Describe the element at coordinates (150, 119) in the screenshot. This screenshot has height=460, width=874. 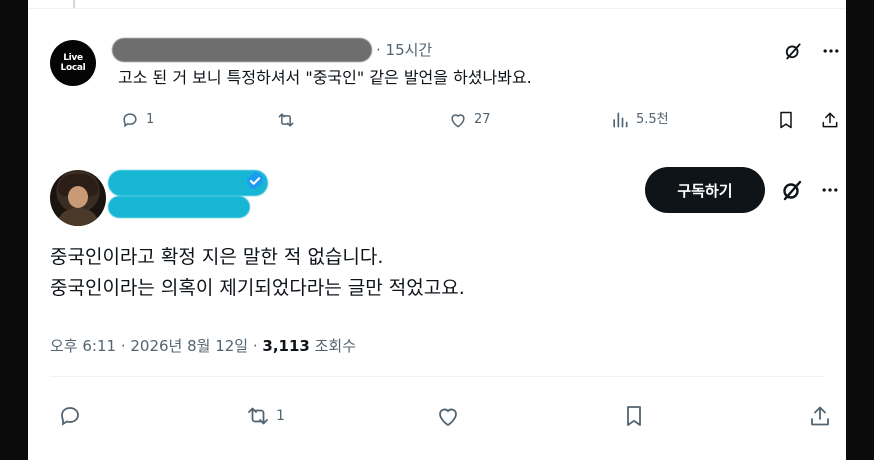
I see `reply-count: 1` at that location.